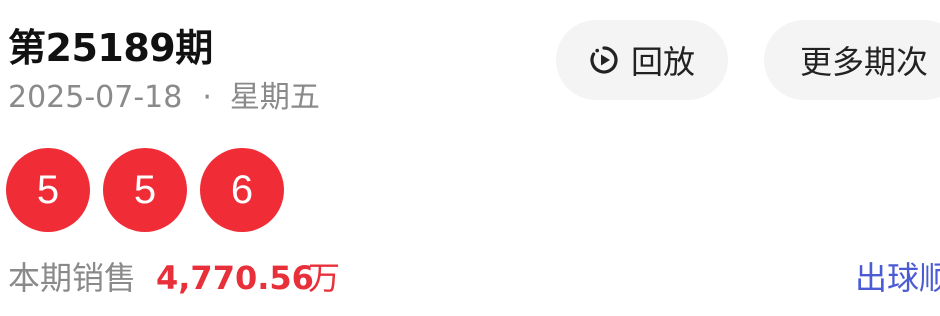 The image size is (940, 316). Describe the element at coordinates (604, 60) in the screenshot. I see `replay-icon` at that location.